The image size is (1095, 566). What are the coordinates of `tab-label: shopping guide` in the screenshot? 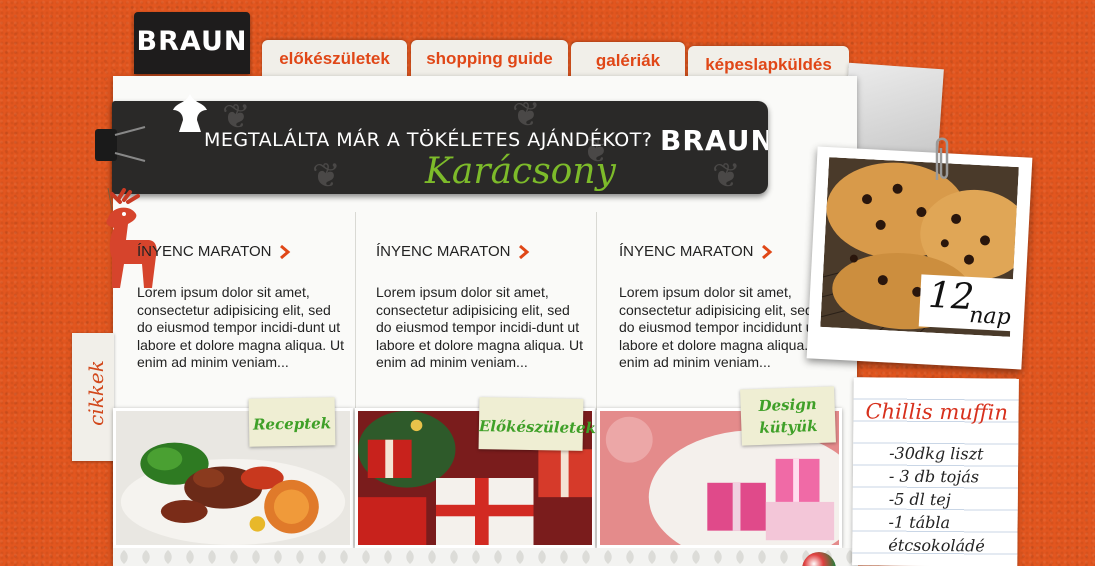 It's located at (489, 58).